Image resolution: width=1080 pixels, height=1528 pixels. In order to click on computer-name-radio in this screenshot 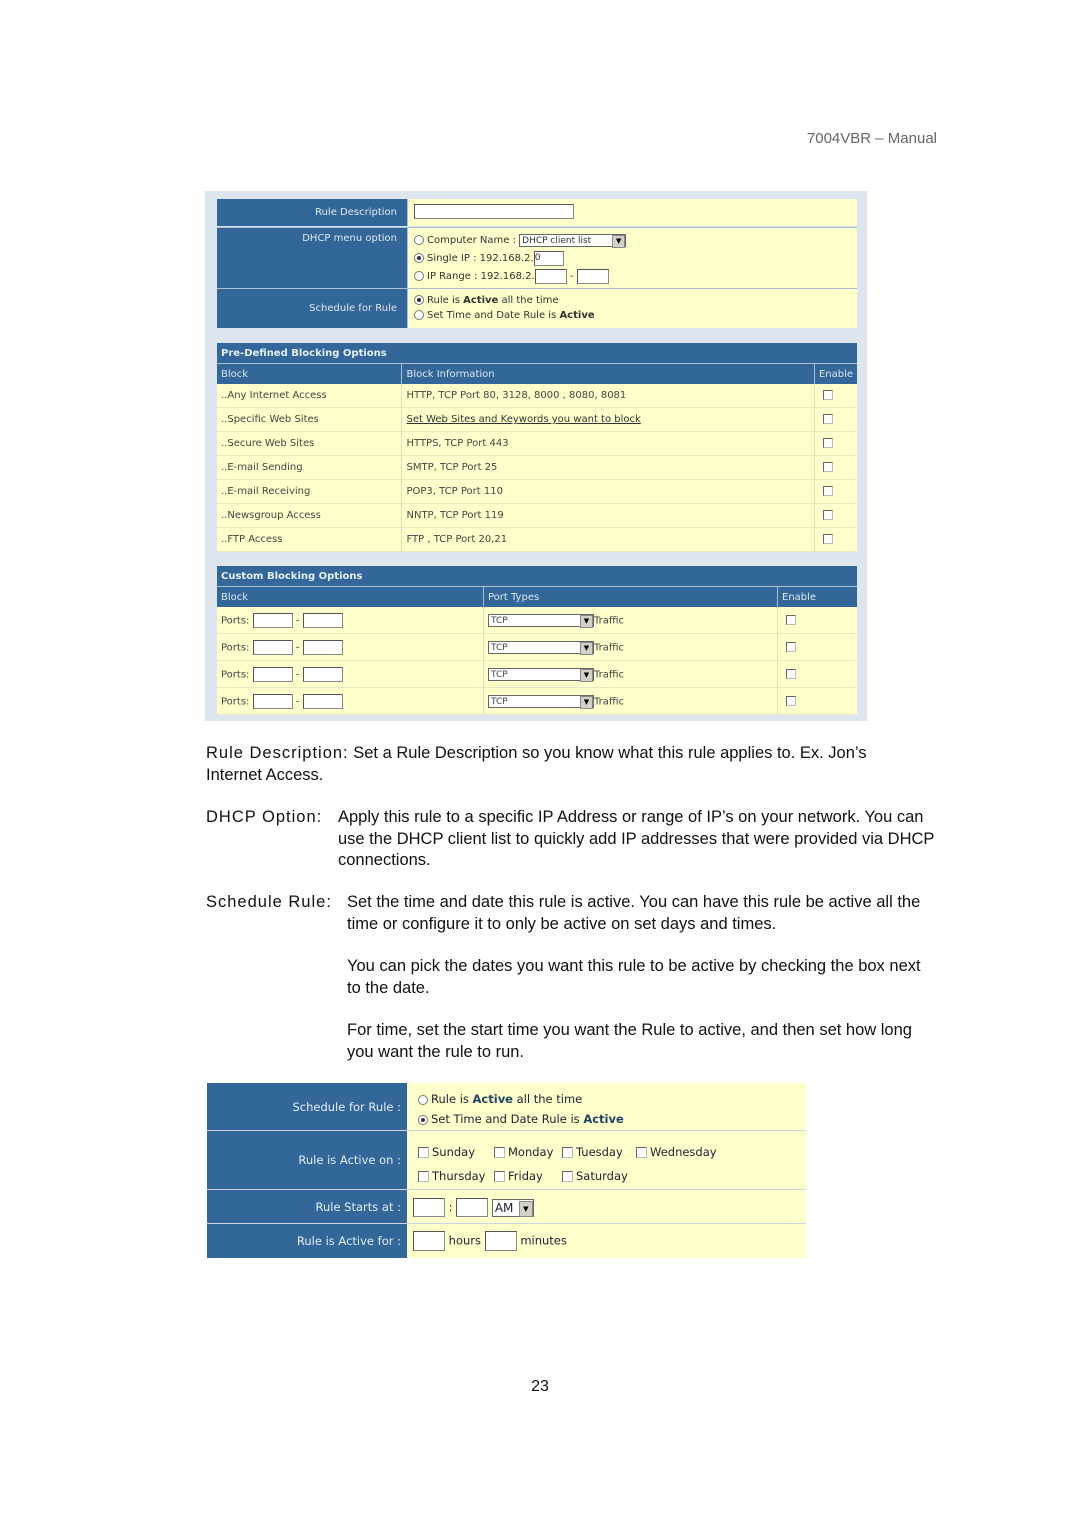, I will do `click(419, 240)`.